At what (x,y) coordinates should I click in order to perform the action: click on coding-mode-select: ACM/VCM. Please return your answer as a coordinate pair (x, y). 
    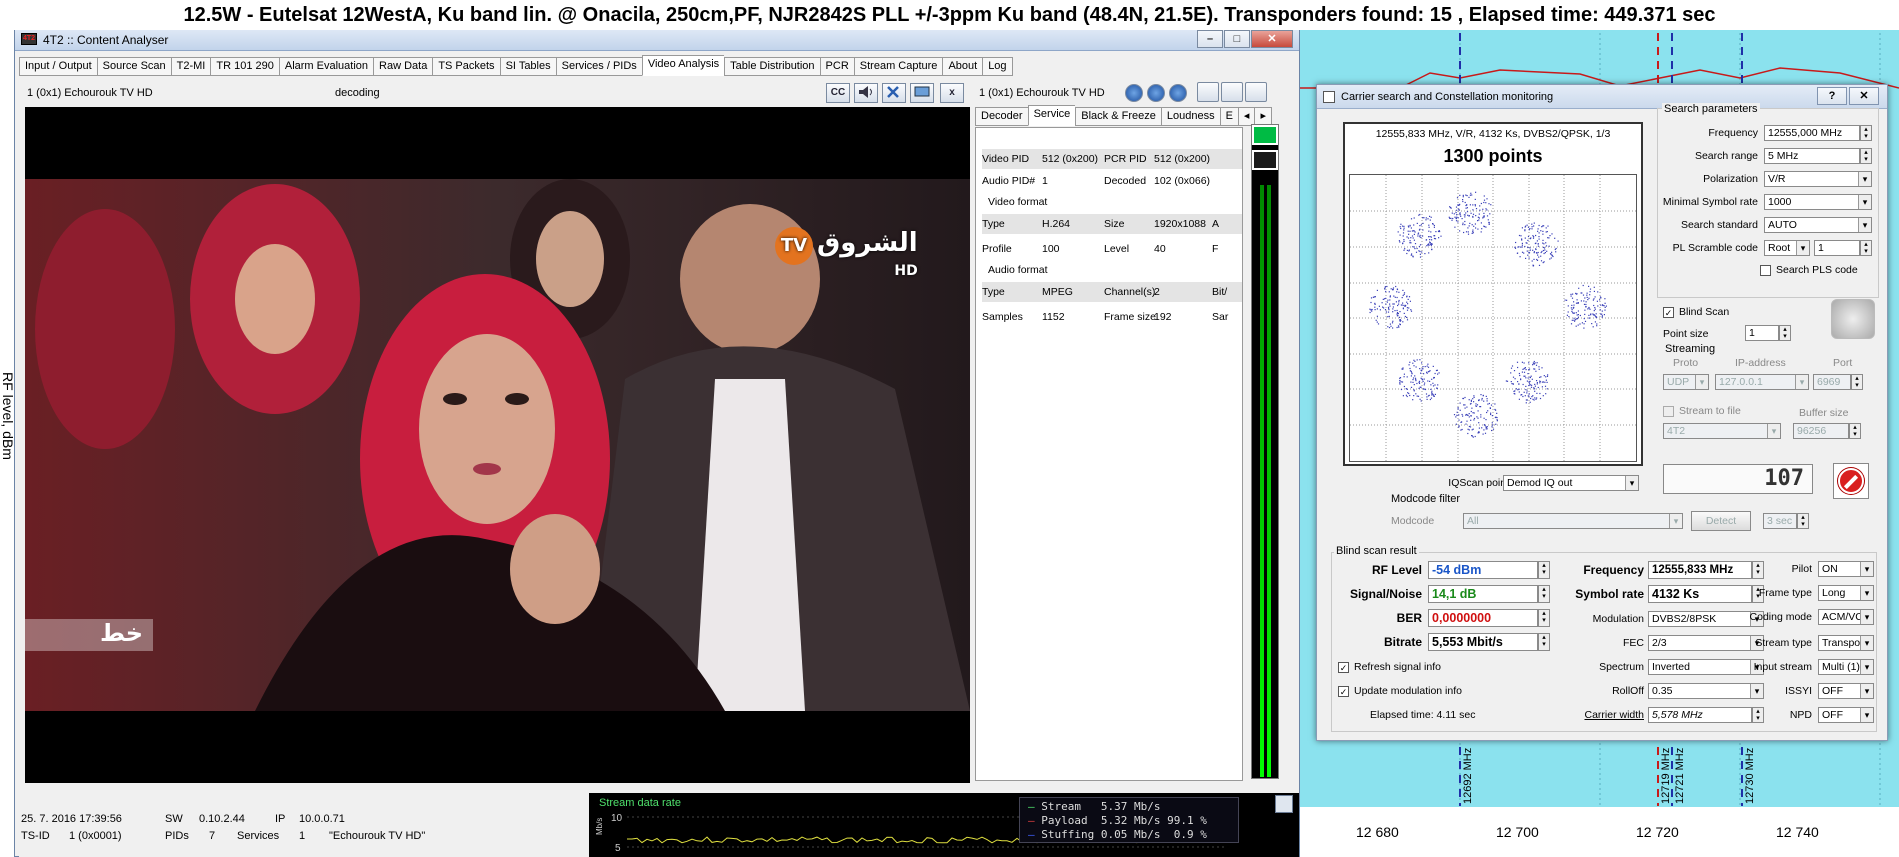
    Looking at the image, I should click on (1846, 617).